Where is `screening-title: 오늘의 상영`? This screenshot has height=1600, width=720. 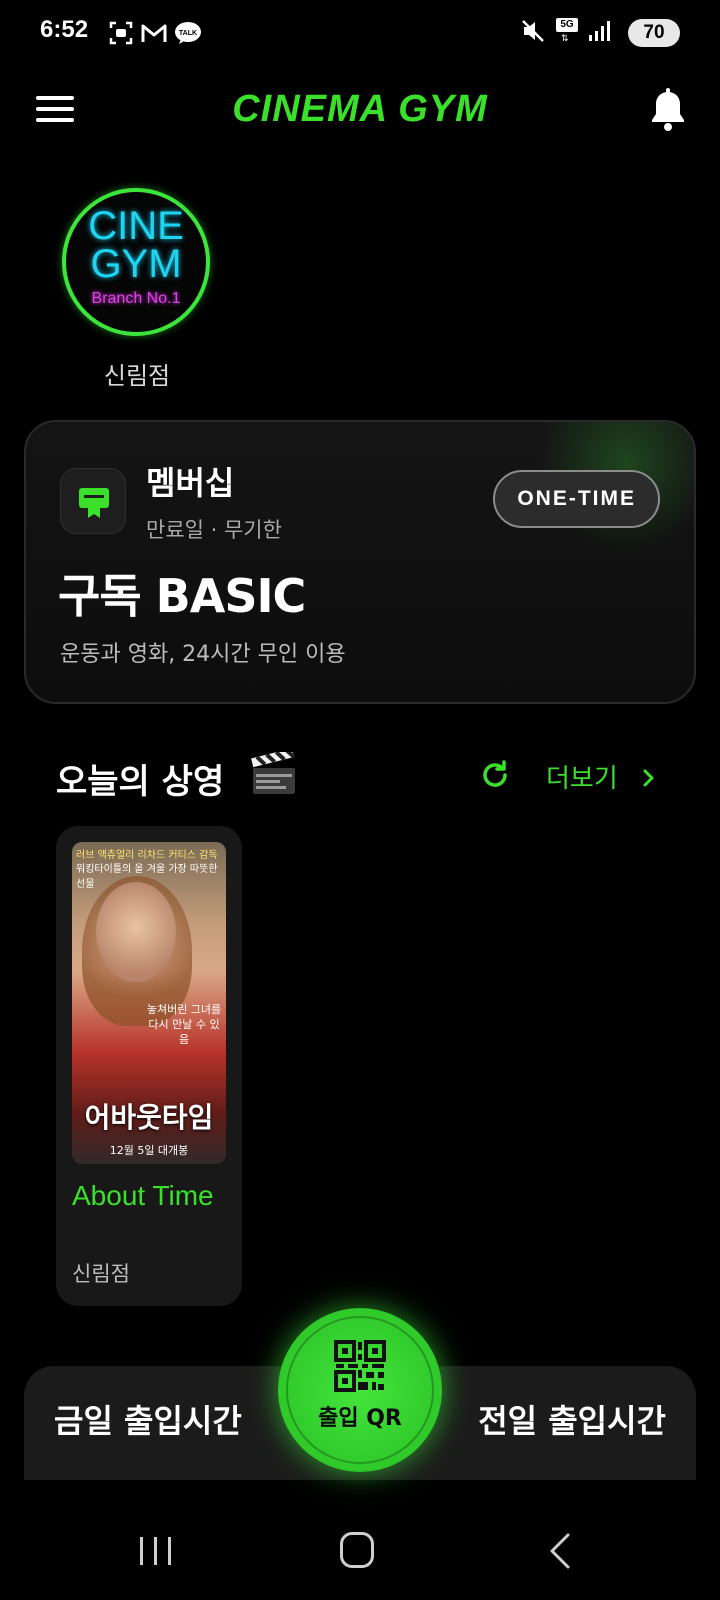
screening-title: 오늘의 상영 is located at coordinates (140, 782).